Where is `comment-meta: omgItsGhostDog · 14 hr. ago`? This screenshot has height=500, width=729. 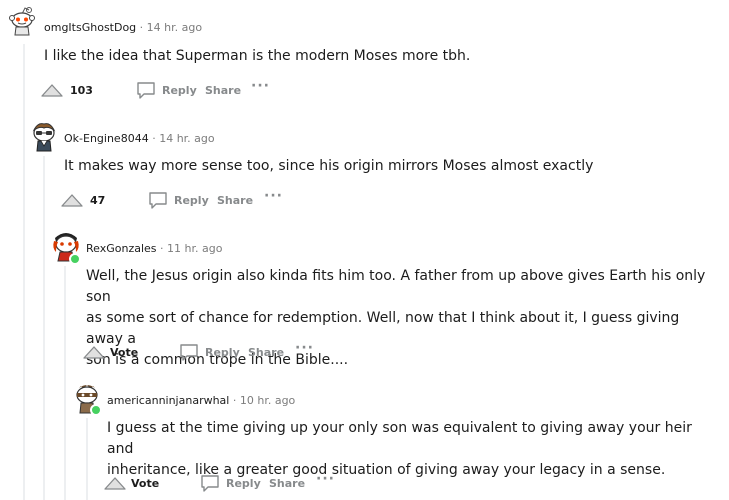
comment-meta: omgItsGhostDog · 14 hr. ago is located at coordinates (123, 27).